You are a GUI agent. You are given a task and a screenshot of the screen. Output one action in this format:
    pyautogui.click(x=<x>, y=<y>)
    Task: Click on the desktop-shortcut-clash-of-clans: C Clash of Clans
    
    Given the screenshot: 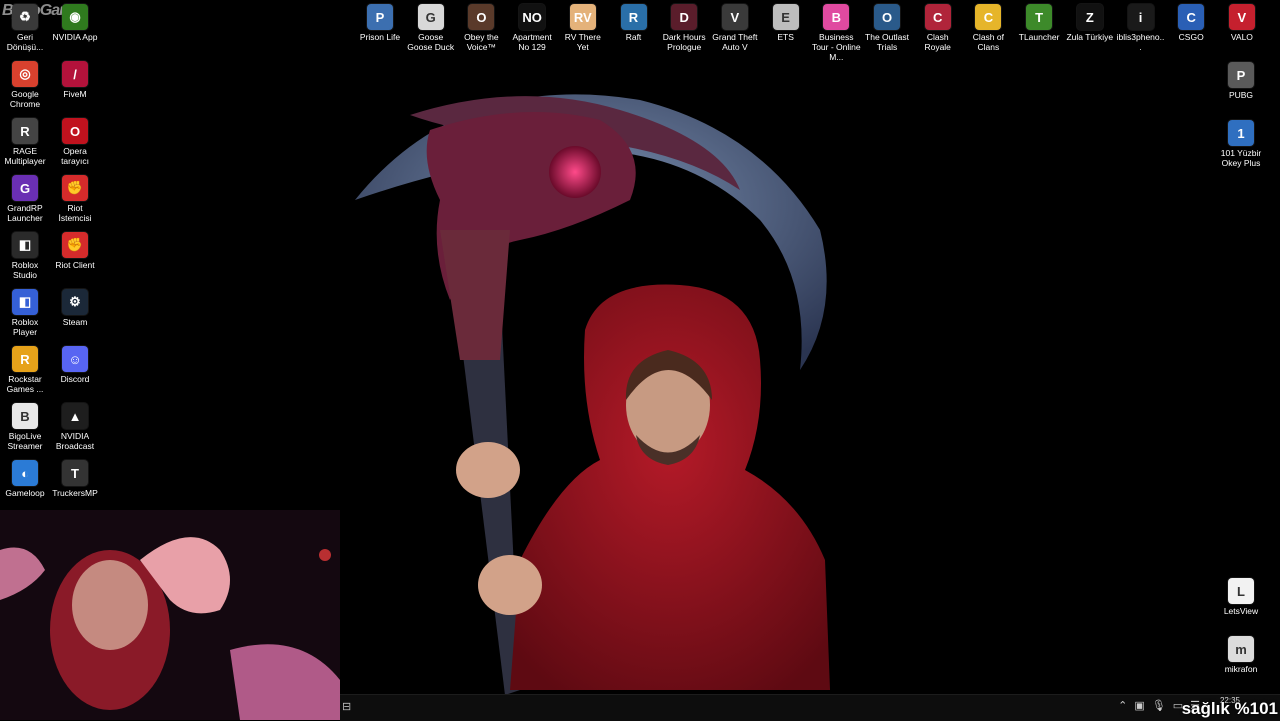 What is the action you would take?
    pyautogui.click(x=988, y=28)
    